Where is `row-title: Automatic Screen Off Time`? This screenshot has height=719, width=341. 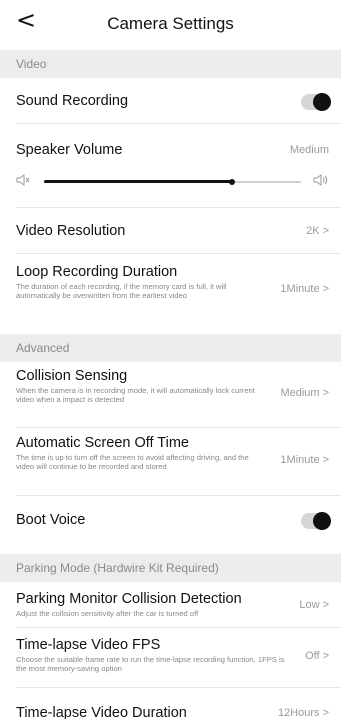 row-title: Automatic Screen Off Time is located at coordinates (102, 443).